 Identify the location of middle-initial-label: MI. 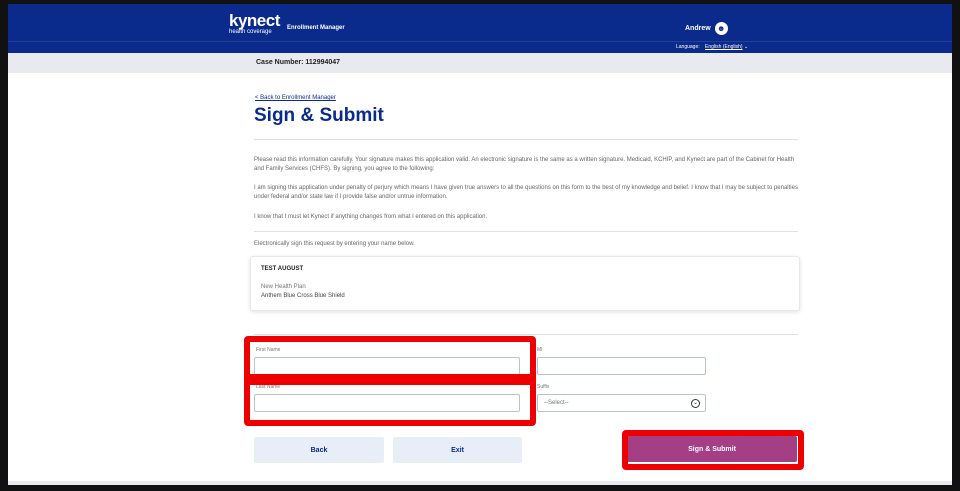
(540, 350).